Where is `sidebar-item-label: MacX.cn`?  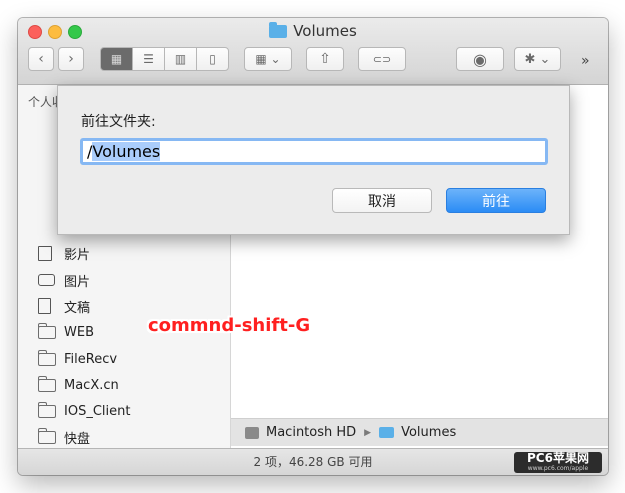
sidebar-item-label: MacX.cn is located at coordinates (91, 385).